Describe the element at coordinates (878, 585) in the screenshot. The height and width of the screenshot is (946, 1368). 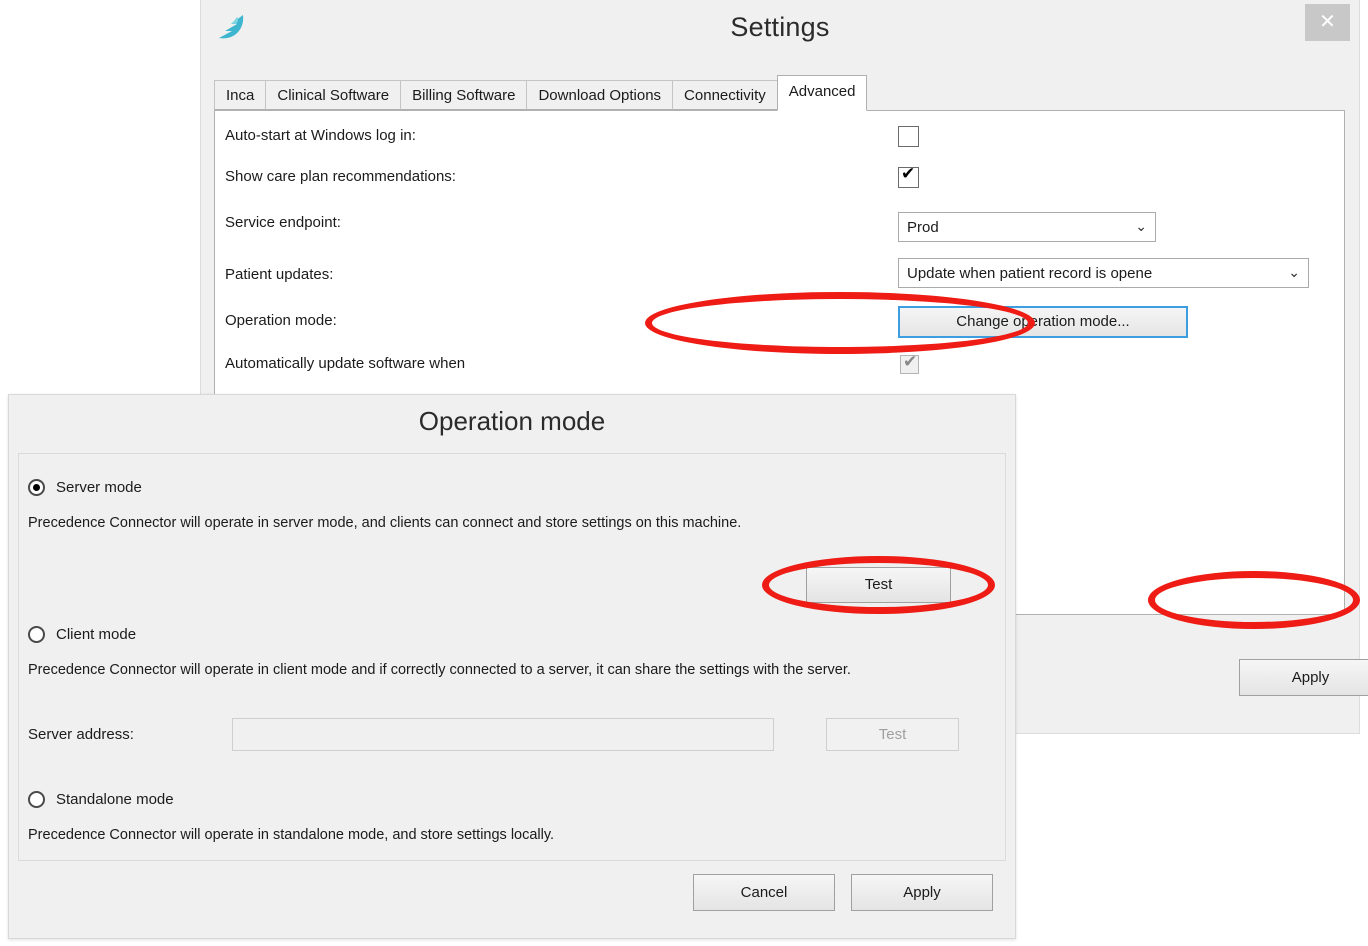
I see `server-mode-test-button: Test` at that location.